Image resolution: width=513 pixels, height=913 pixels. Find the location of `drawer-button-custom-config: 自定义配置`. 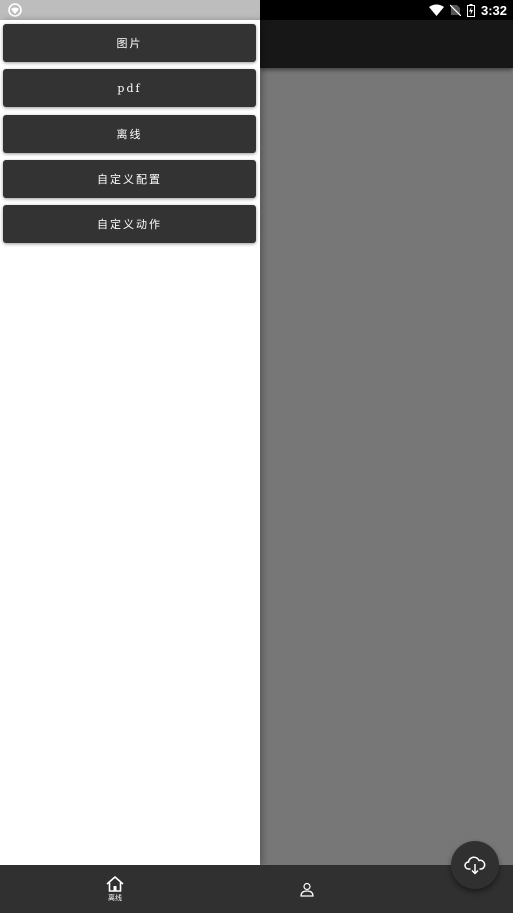

drawer-button-custom-config: 自定义配置 is located at coordinates (129, 179).